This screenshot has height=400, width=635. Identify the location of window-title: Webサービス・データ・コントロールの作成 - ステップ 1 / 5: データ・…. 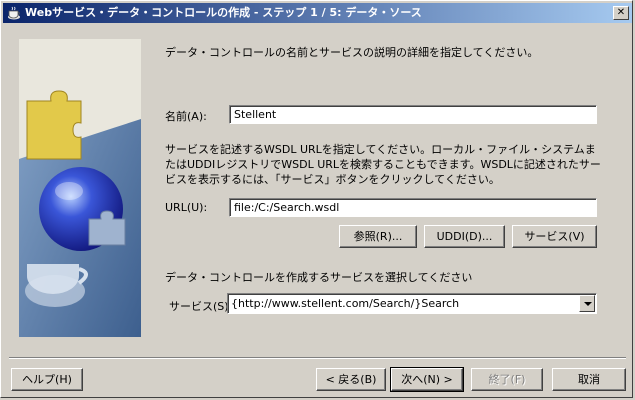
(223, 12).